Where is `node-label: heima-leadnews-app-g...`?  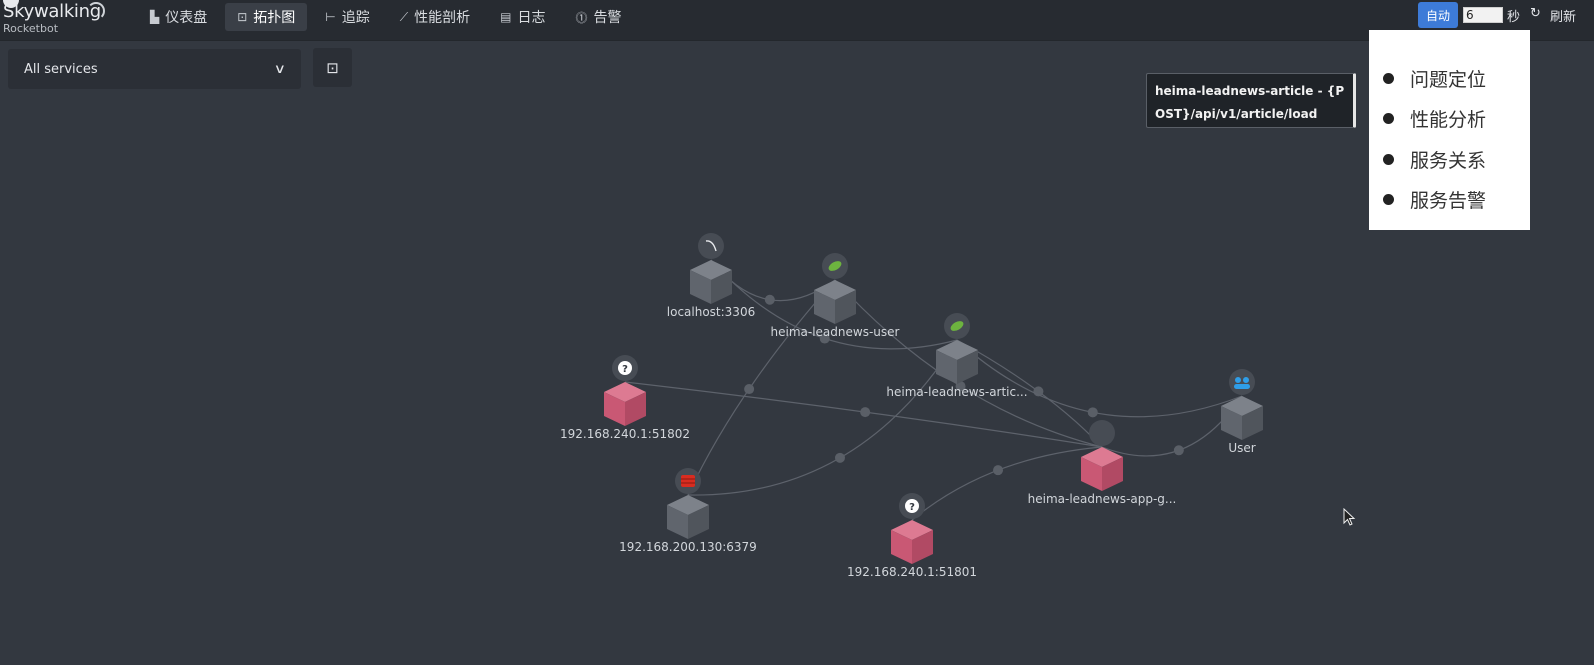
node-label: heima-leadnews-app-g... is located at coordinates (1102, 499).